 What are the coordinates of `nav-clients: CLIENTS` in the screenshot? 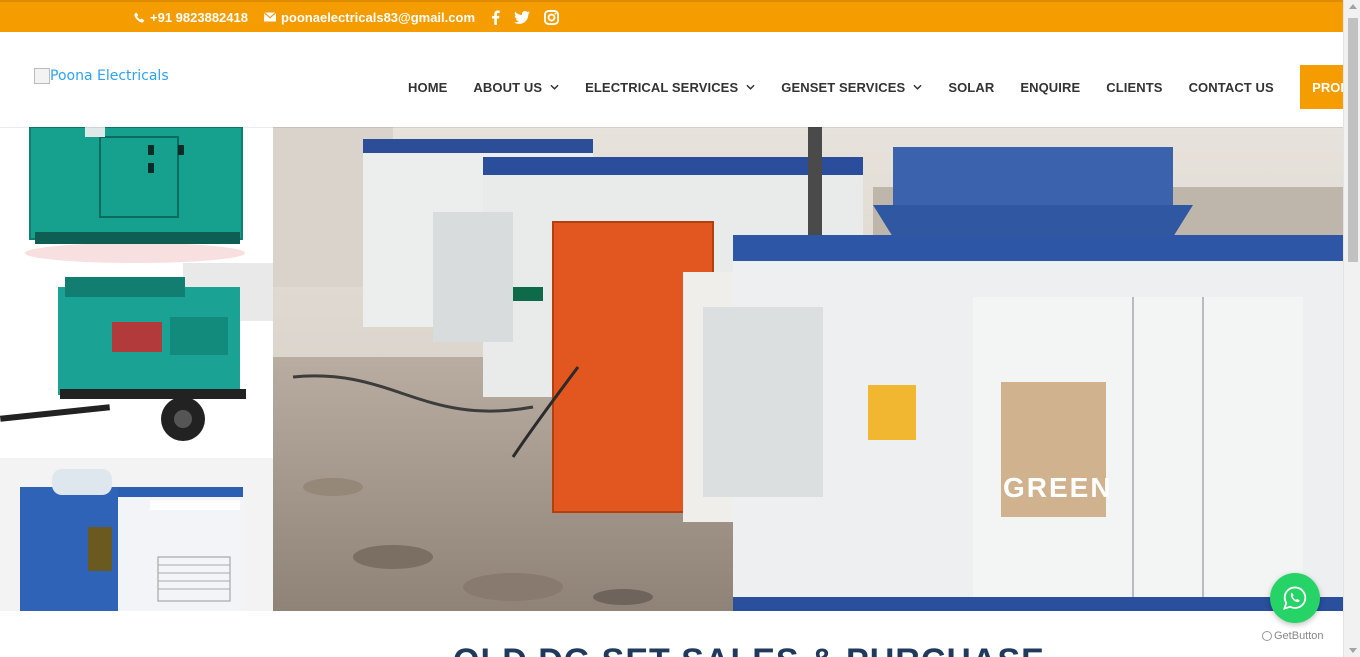 It's located at (1134, 87).